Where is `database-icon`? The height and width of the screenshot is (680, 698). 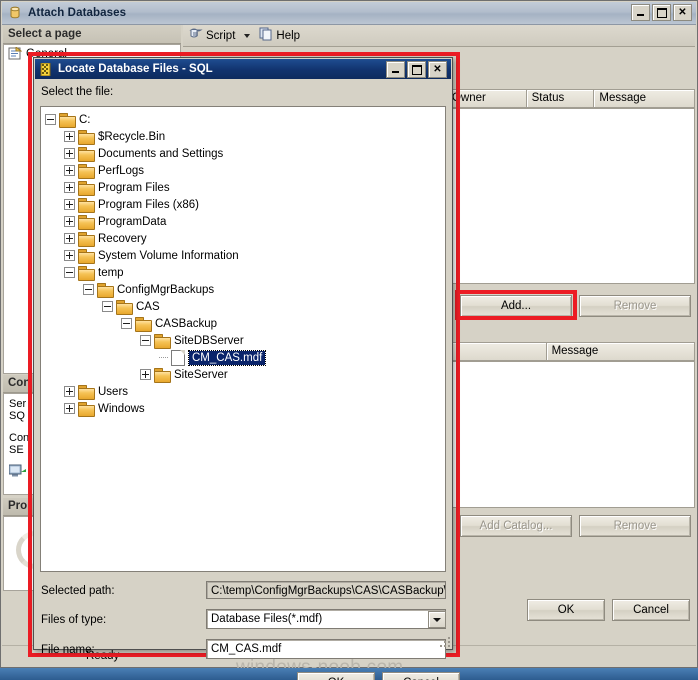
database-icon is located at coordinates (15, 13).